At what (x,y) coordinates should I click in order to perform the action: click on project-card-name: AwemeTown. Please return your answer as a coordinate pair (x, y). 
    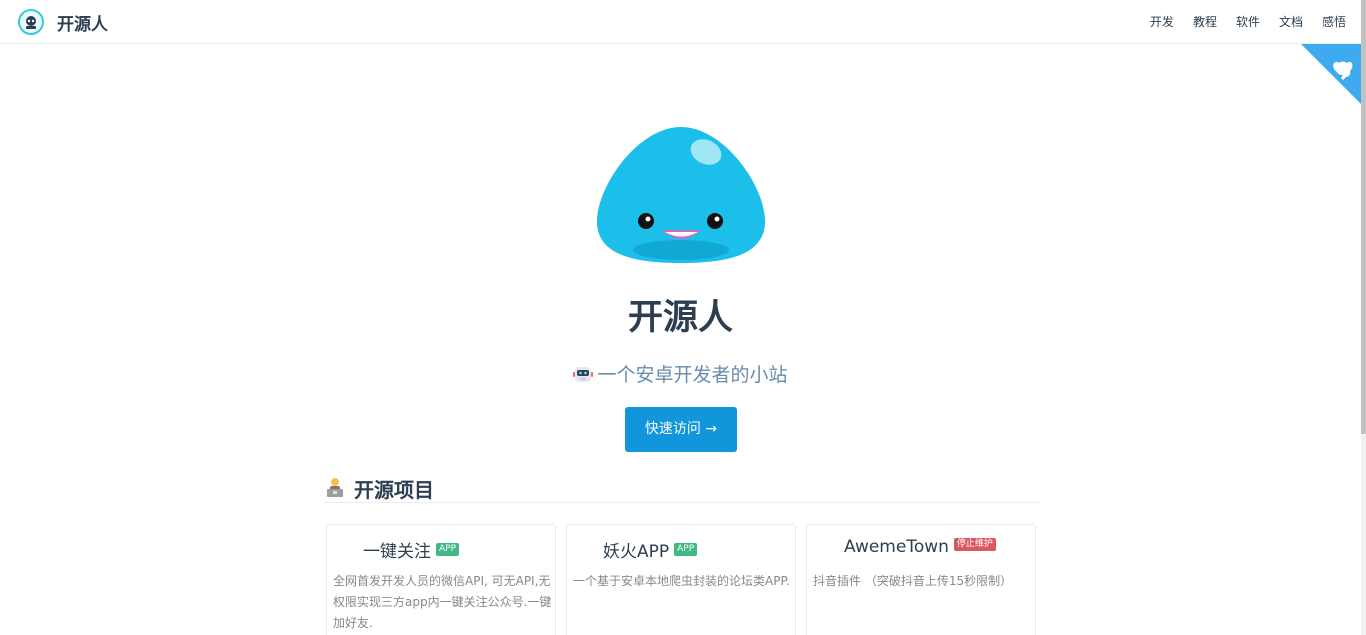
    Looking at the image, I should click on (896, 547).